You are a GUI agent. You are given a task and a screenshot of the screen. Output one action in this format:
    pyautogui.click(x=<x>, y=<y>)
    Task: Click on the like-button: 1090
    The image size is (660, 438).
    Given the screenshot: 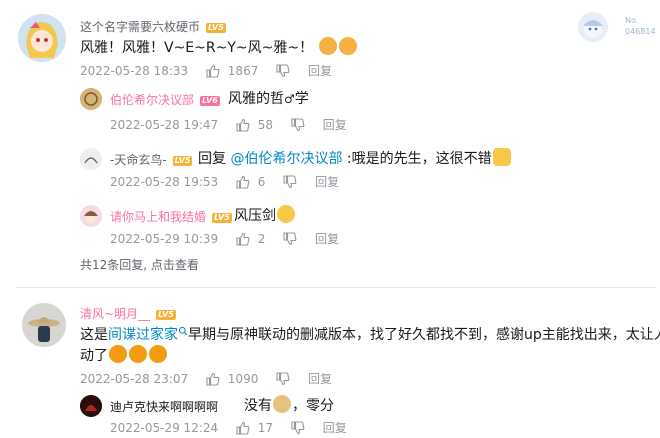 What is the action you would take?
    pyautogui.click(x=232, y=378)
    